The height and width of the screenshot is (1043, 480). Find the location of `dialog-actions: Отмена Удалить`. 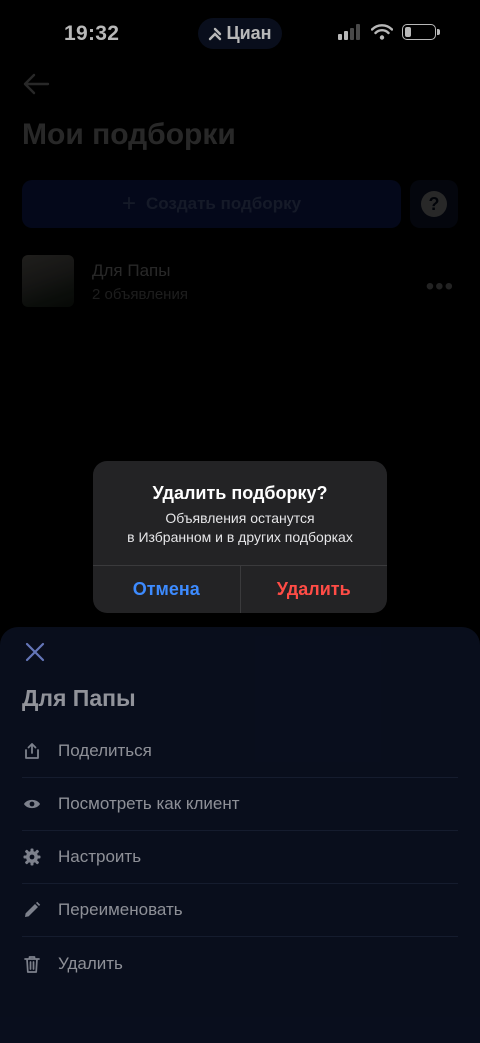

dialog-actions: Отмена Удалить is located at coordinates (240, 589).